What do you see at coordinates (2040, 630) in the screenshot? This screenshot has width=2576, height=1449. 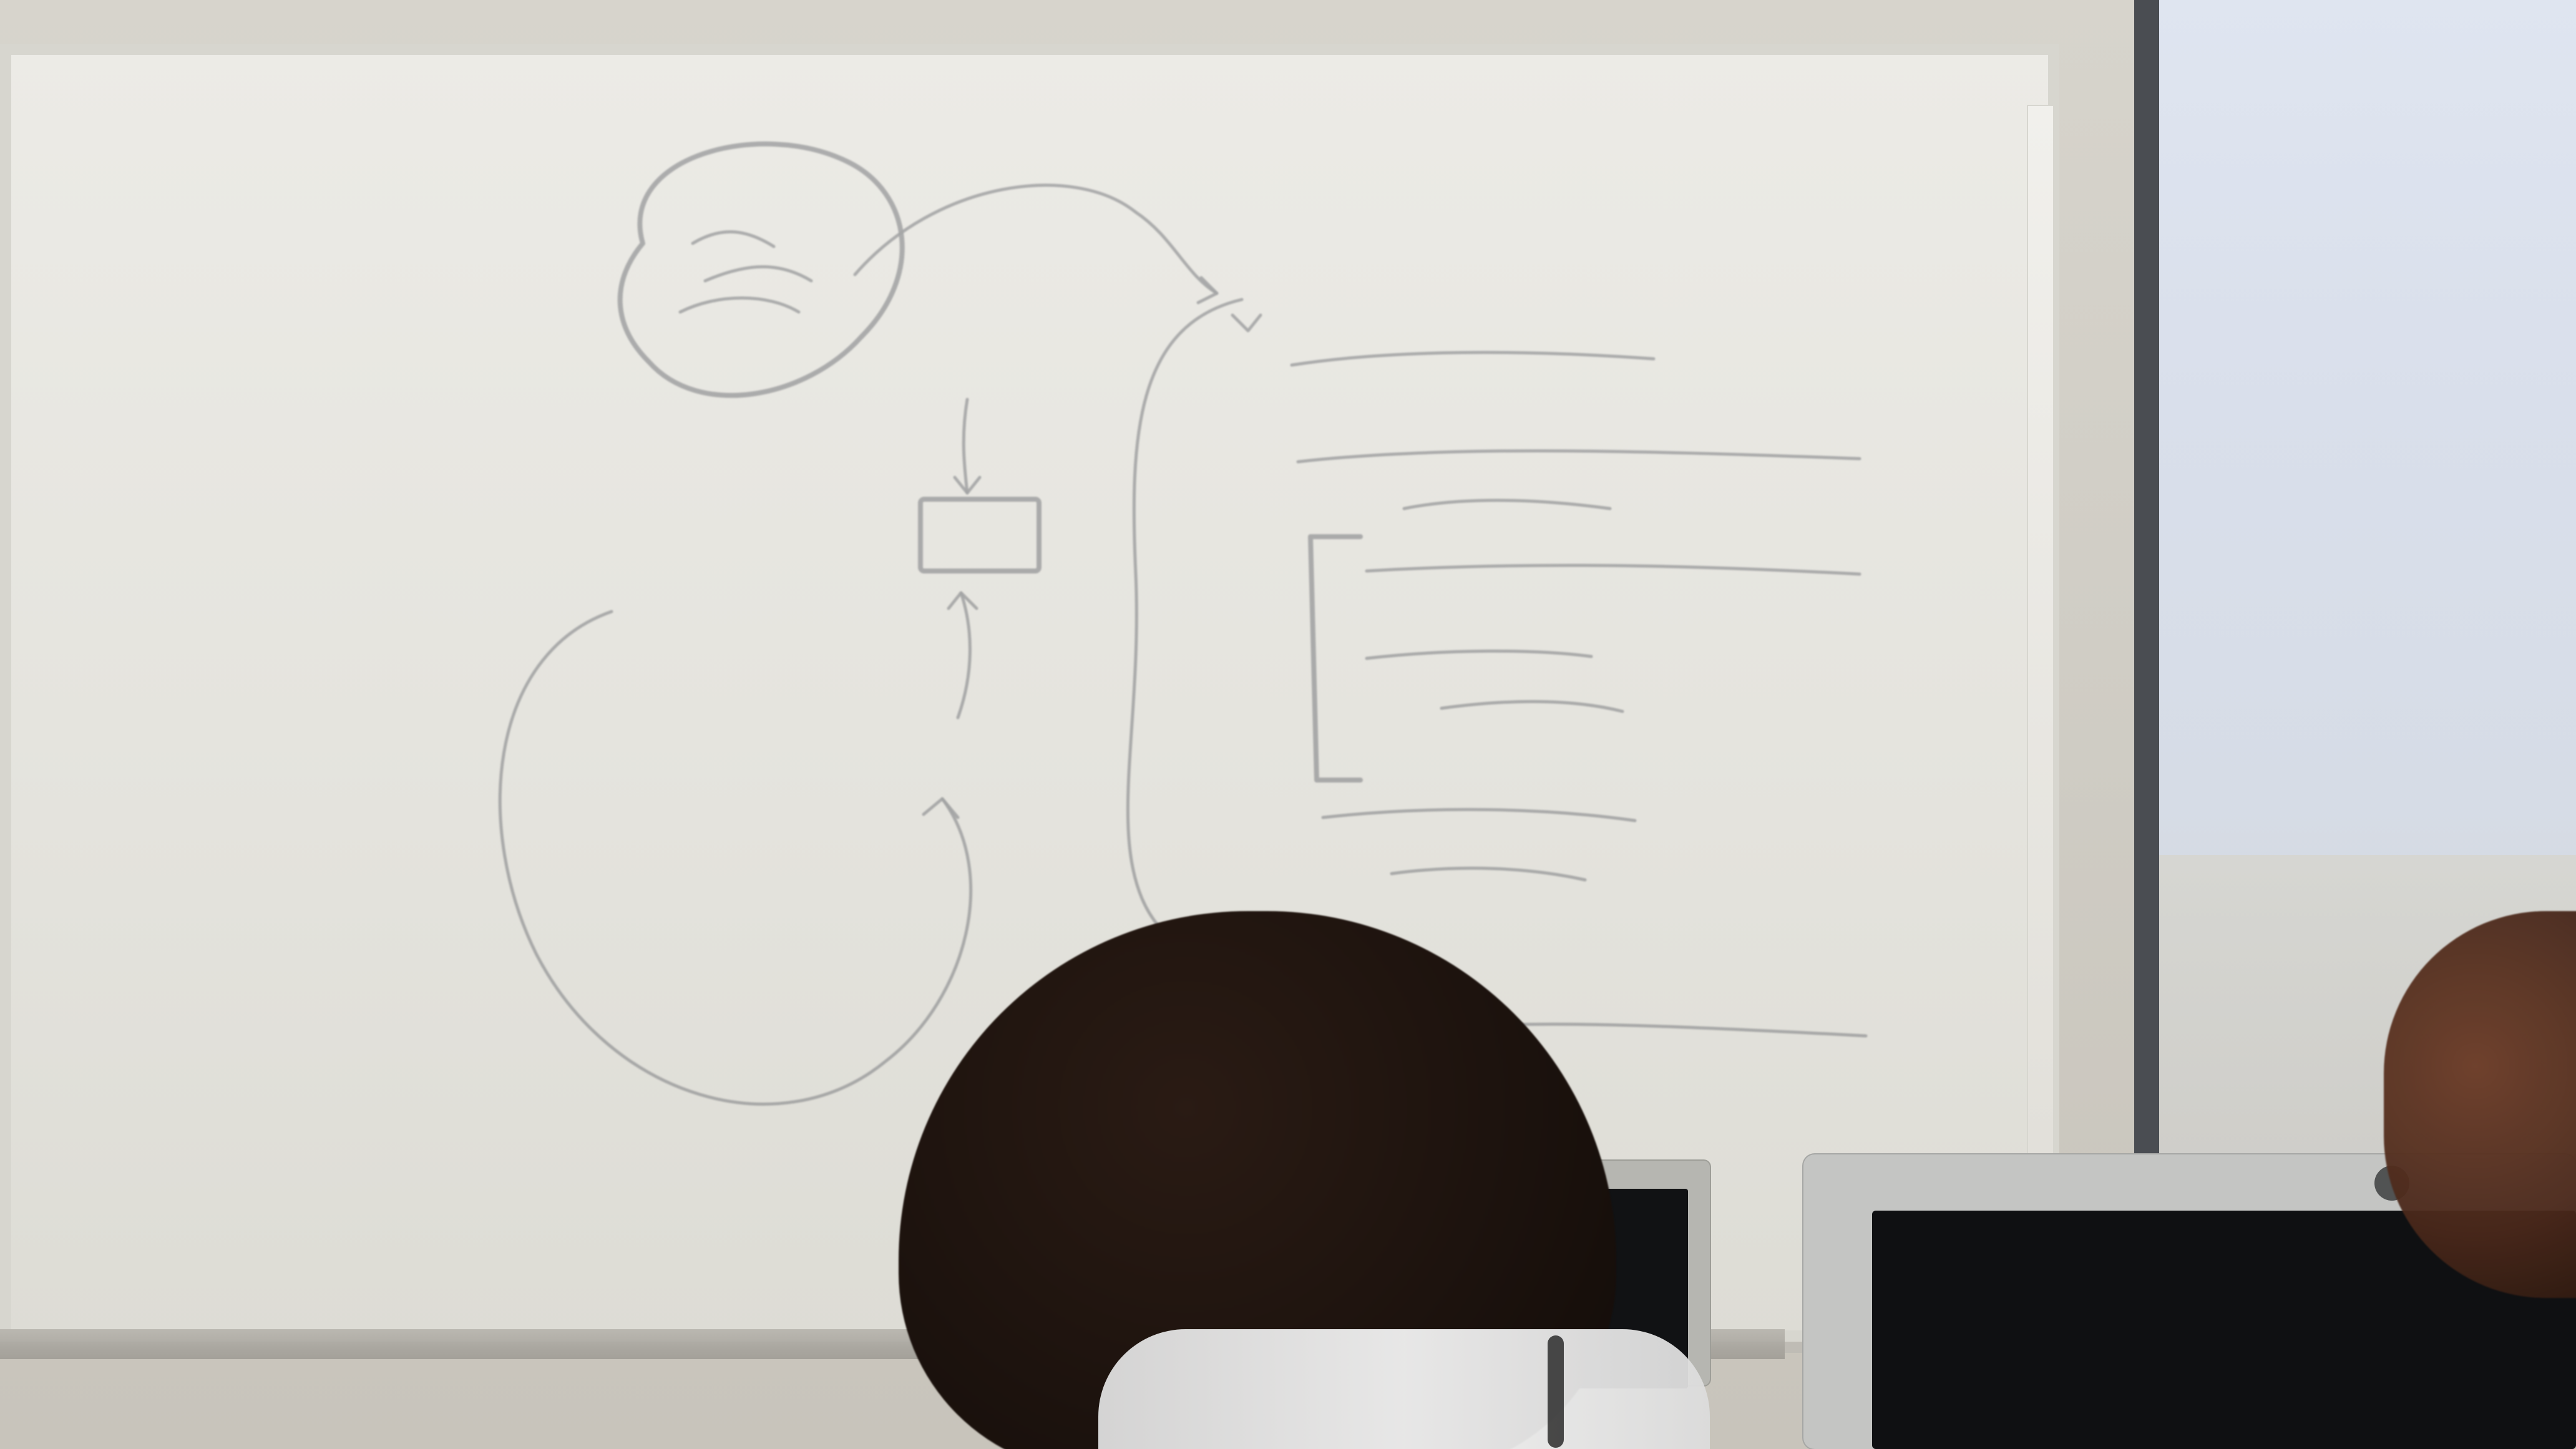 I see `whiteboard-frame` at bounding box center [2040, 630].